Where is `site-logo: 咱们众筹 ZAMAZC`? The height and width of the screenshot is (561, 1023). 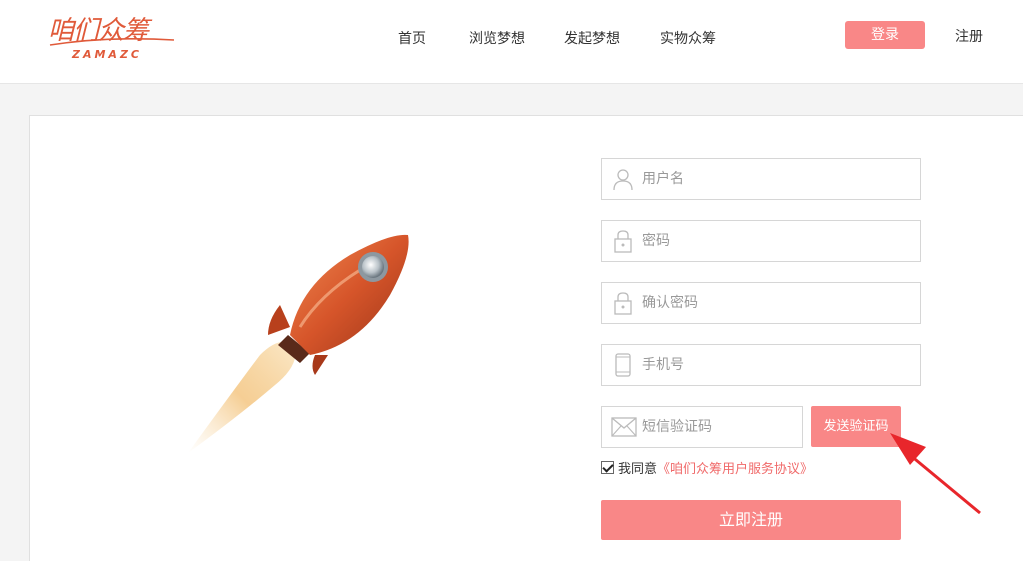 site-logo: 咱们众筹 ZAMAZC is located at coordinates (113, 38).